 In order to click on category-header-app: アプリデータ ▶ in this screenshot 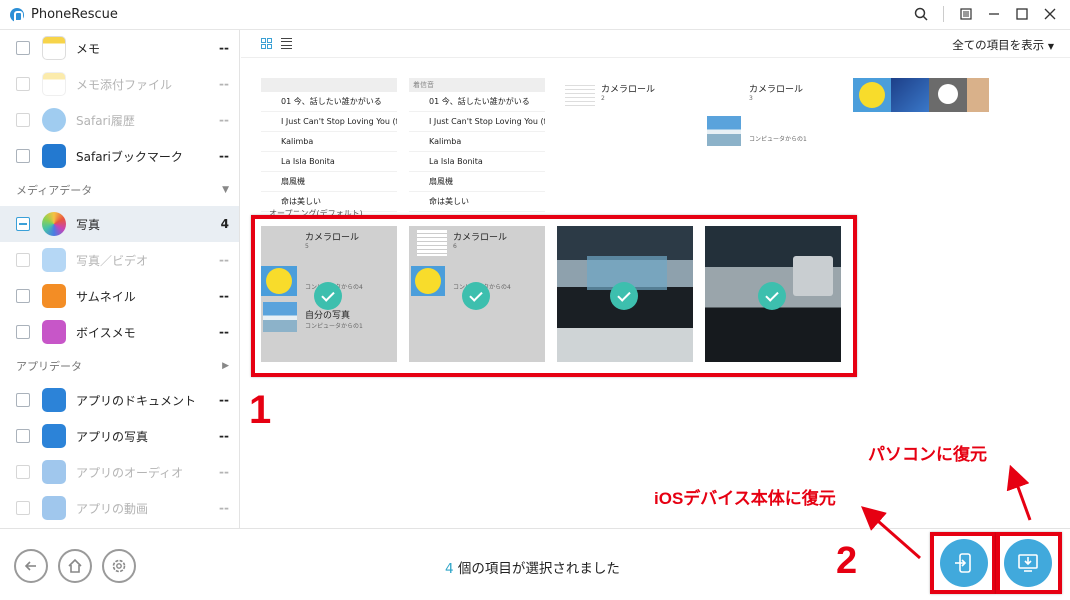, I will do `click(119, 366)`.